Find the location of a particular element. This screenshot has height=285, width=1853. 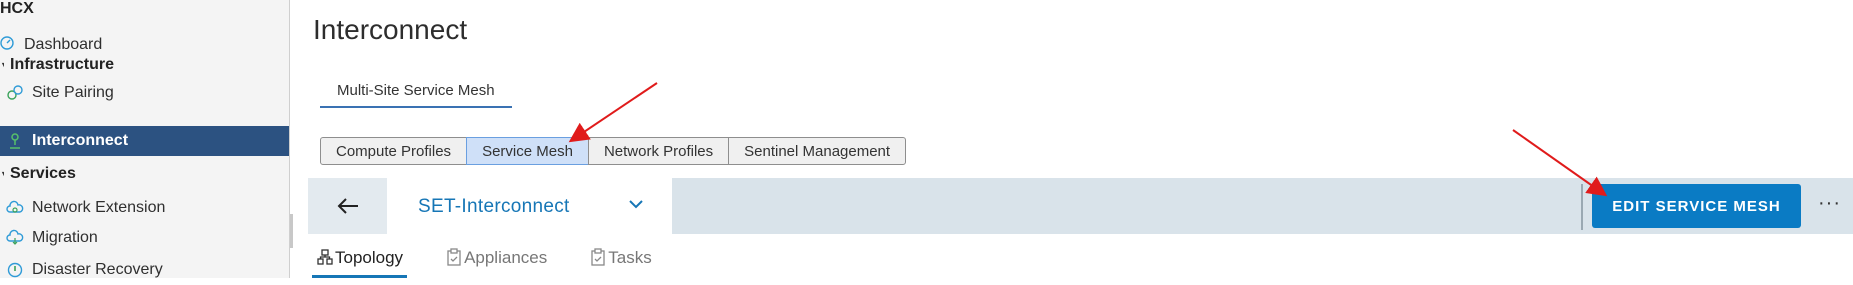

segment-compute-profiles: Compute Profiles is located at coordinates (394, 151).